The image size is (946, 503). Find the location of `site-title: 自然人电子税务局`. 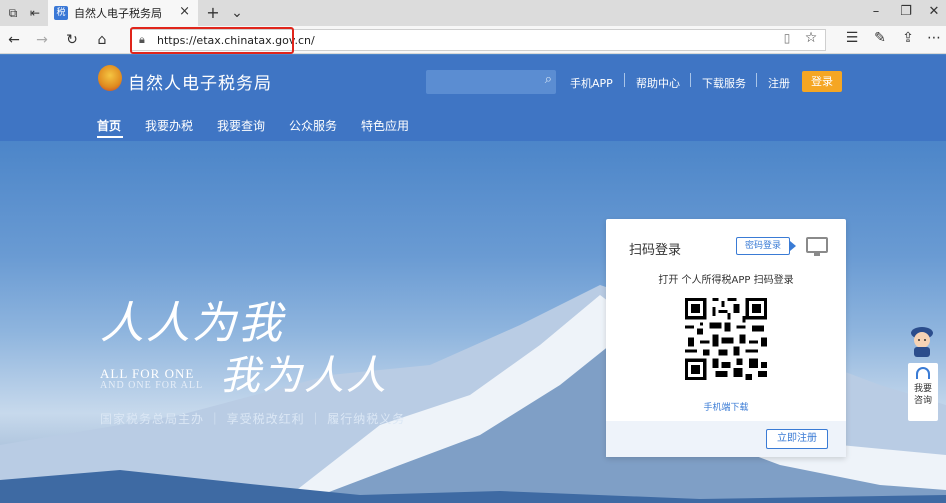

site-title: 自然人电子税务局 is located at coordinates (200, 81).